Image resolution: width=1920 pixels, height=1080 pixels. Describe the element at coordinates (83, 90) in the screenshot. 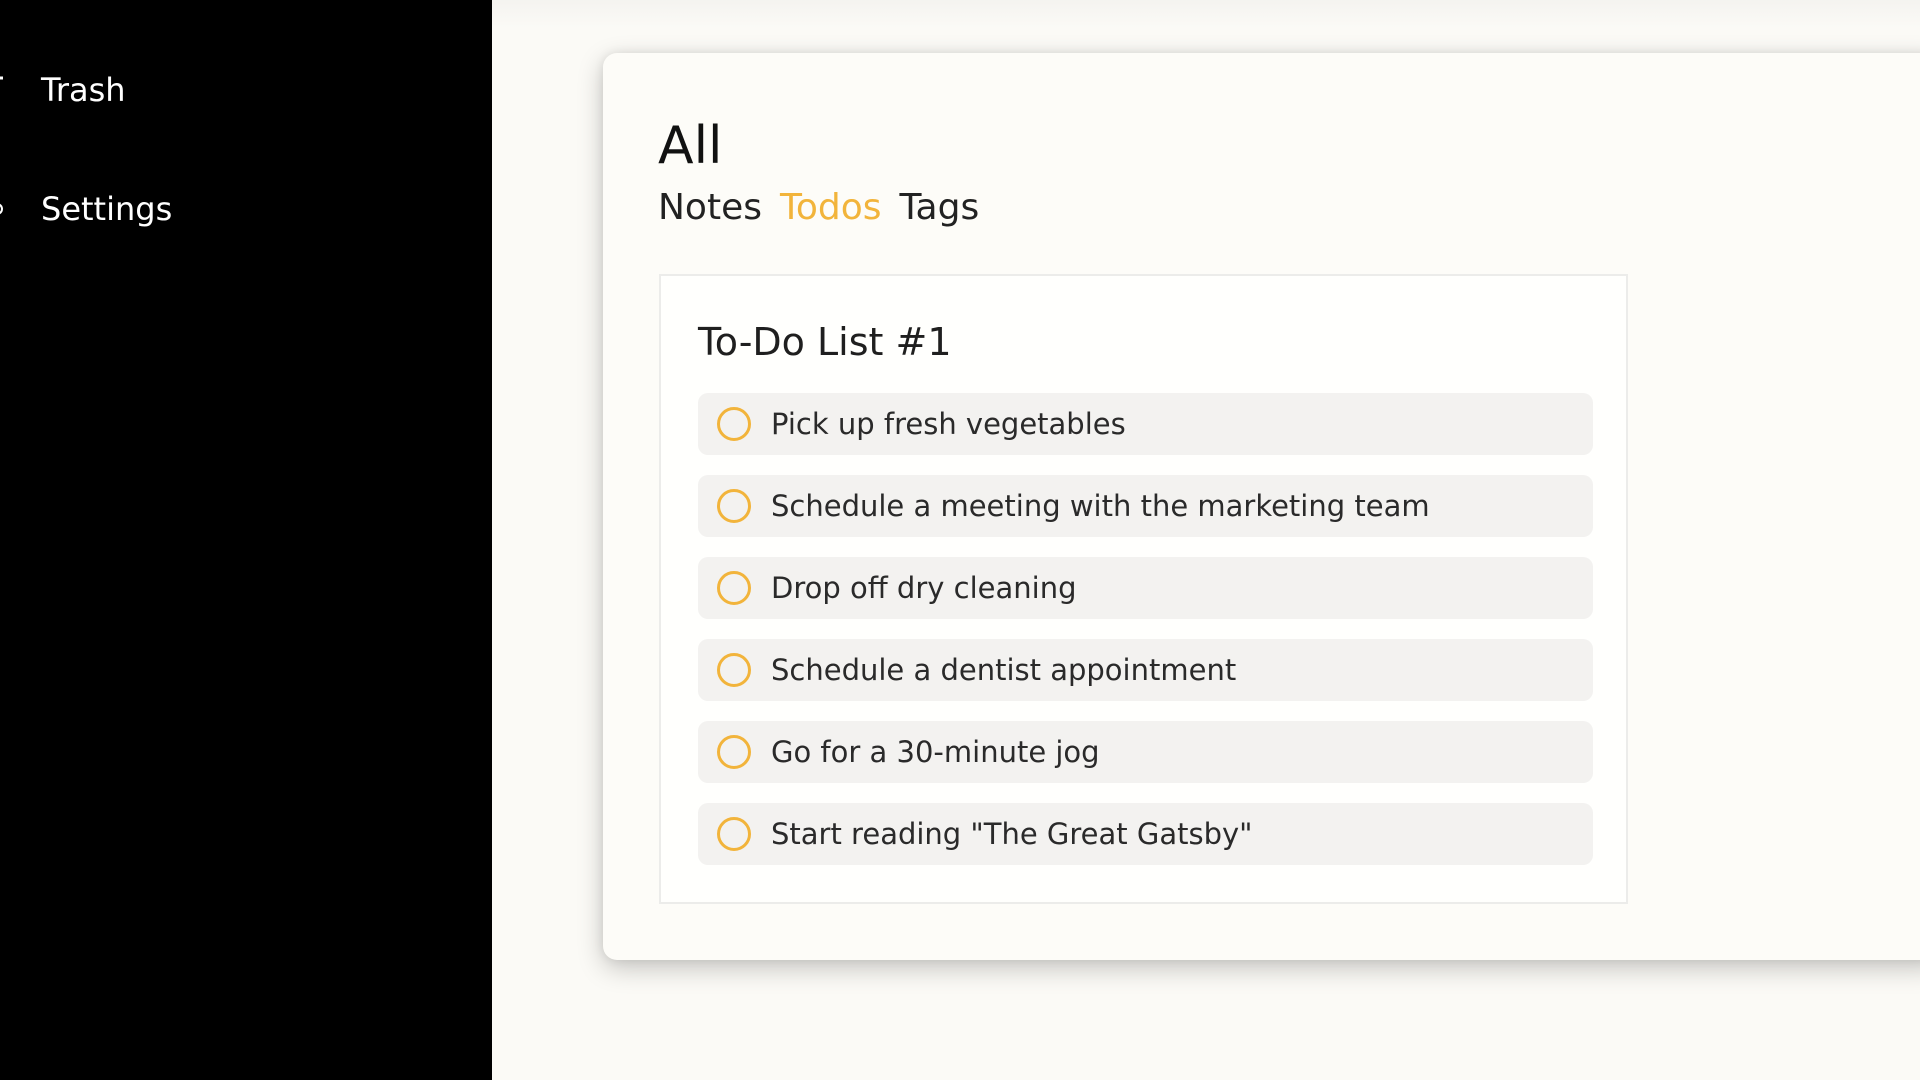

I see `sidebar-item-label: Trash` at that location.